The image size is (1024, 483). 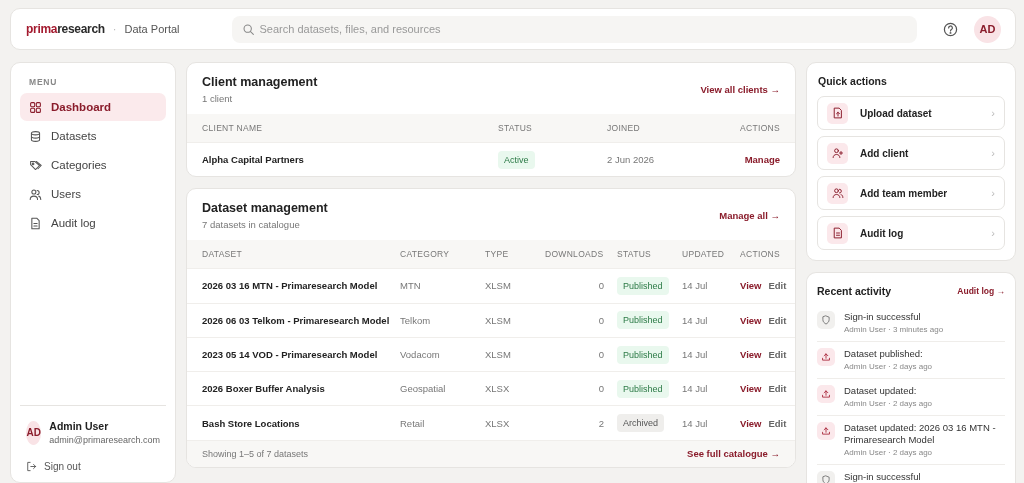 What do you see at coordinates (516, 128) in the screenshot?
I see `column-header: STATUS` at bounding box center [516, 128].